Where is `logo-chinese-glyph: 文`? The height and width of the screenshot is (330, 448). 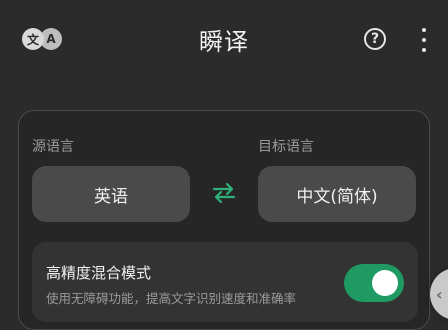 logo-chinese-glyph: 文 is located at coordinates (33, 39).